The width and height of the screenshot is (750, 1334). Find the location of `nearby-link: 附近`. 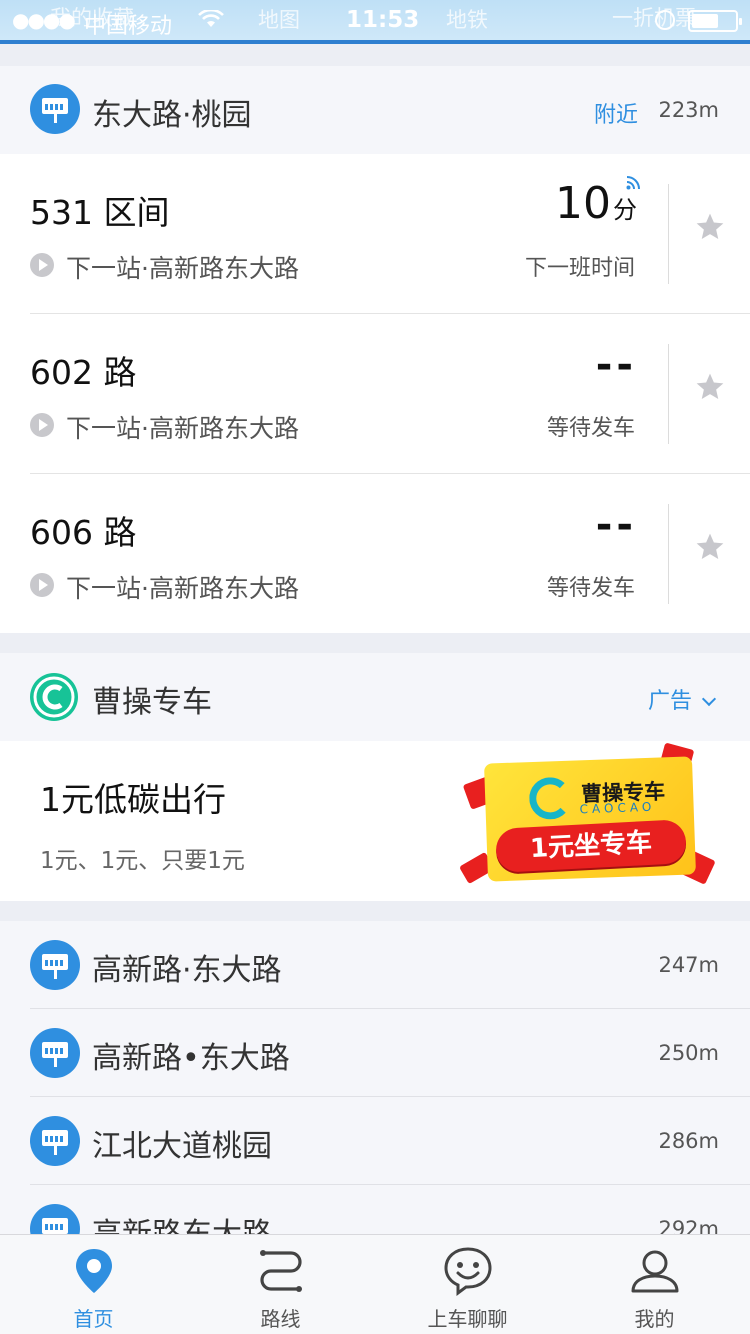

nearby-link: 附近 is located at coordinates (616, 113).